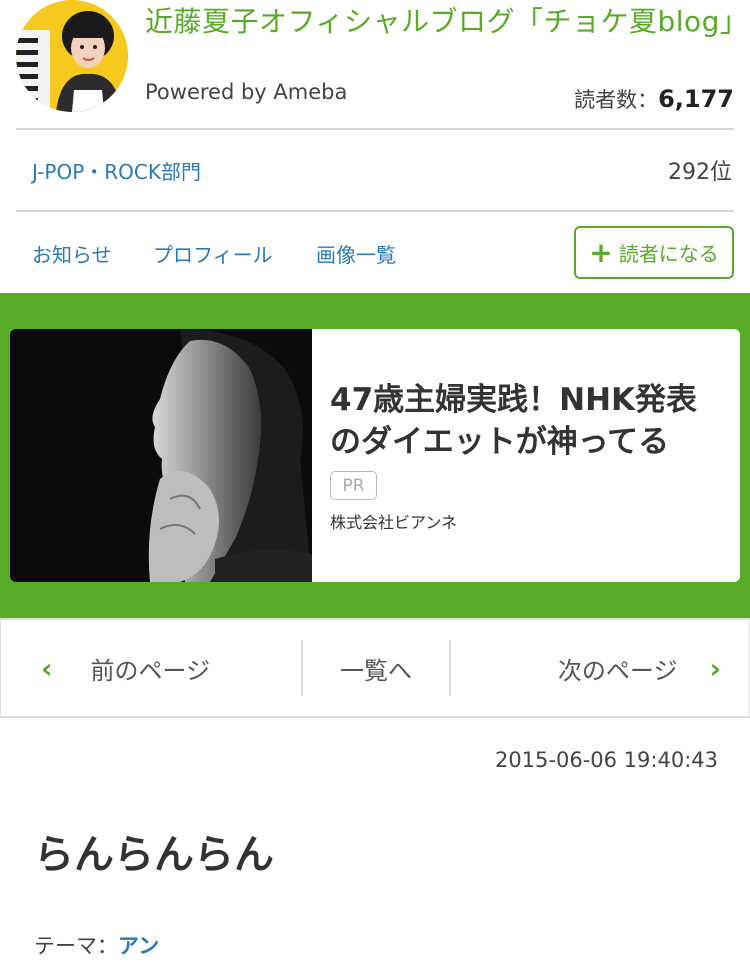 The height and width of the screenshot is (961, 750). I want to click on list-link: 一覧へ, so click(376, 668).